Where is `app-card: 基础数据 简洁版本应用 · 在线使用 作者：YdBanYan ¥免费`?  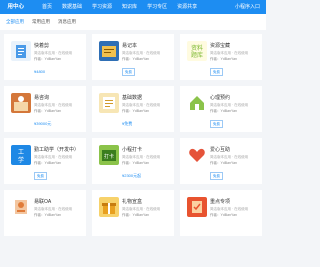
app-card: 基础数据 简洁版本应用 · 在线使用 作者：YdBanYan ¥免费 is located at coordinates (133, 109).